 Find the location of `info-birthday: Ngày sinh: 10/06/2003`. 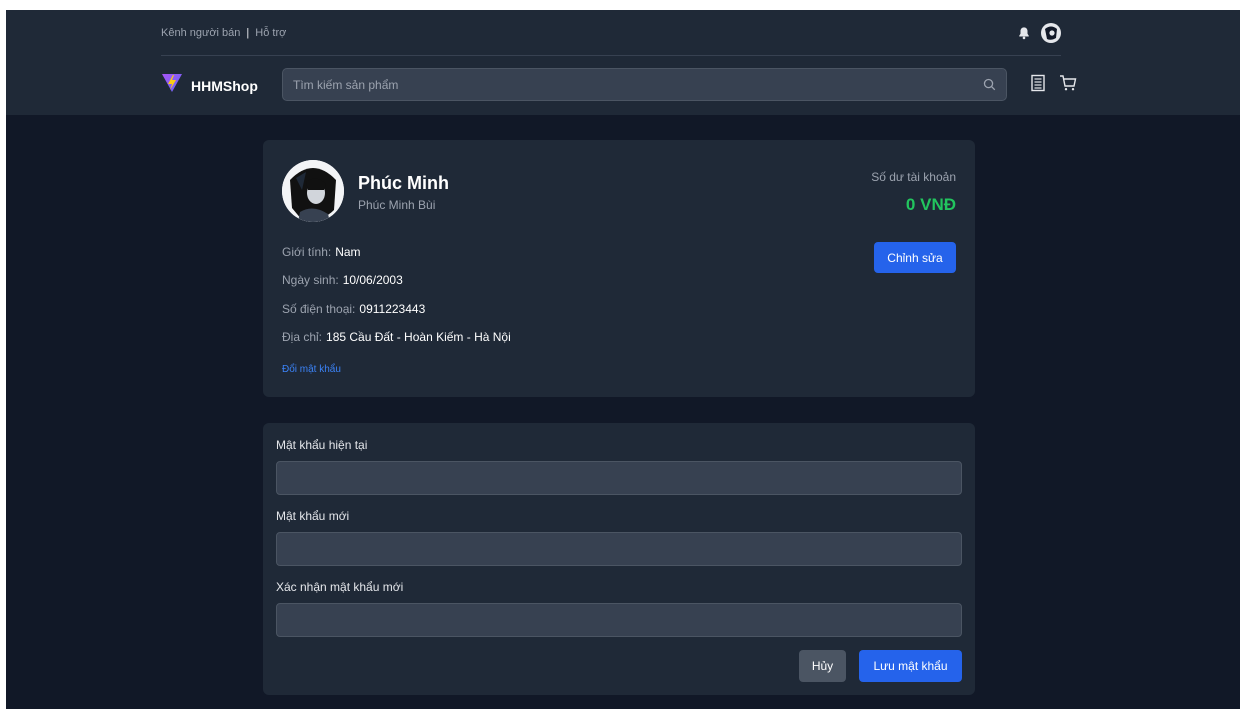

info-birthday: Ngày sinh: 10/06/2003 is located at coordinates (342, 280).